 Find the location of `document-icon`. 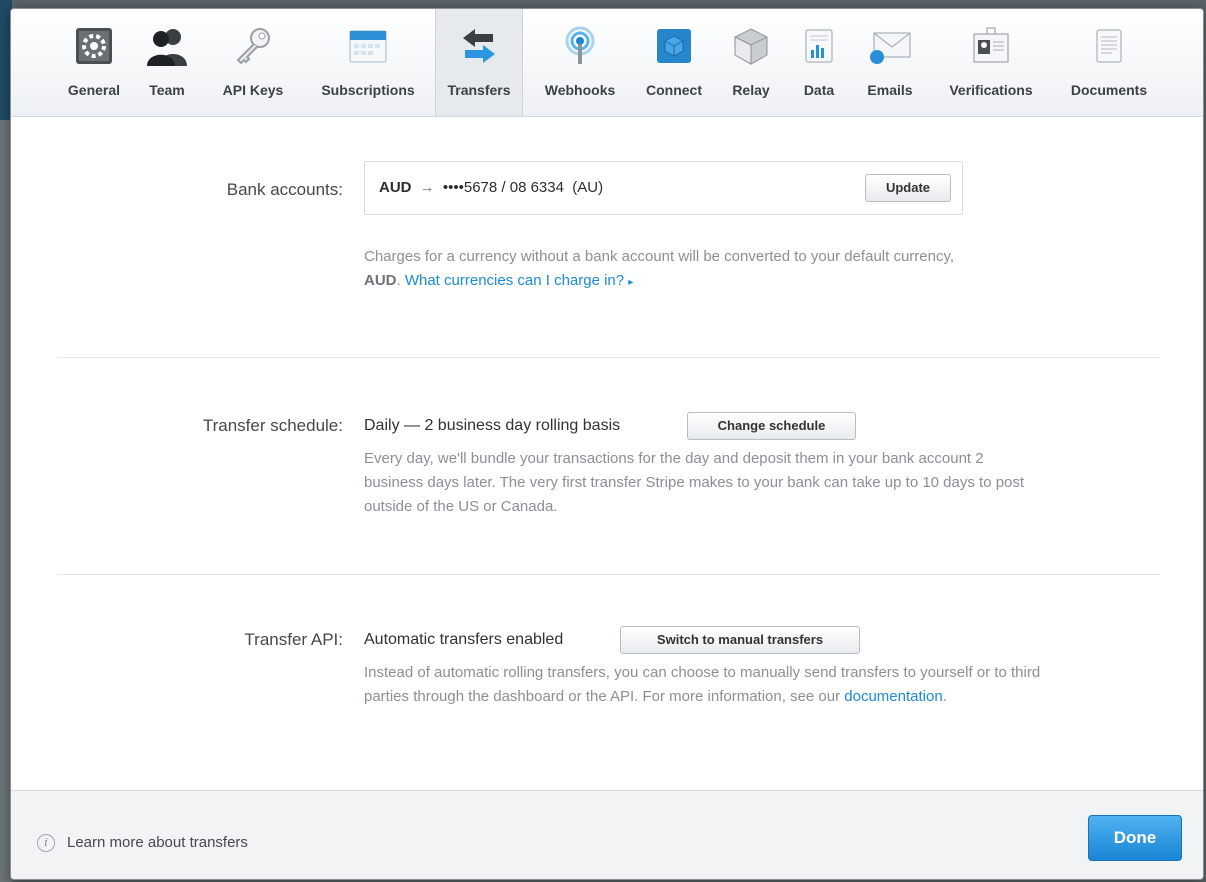

document-icon is located at coordinates (1109, 46).